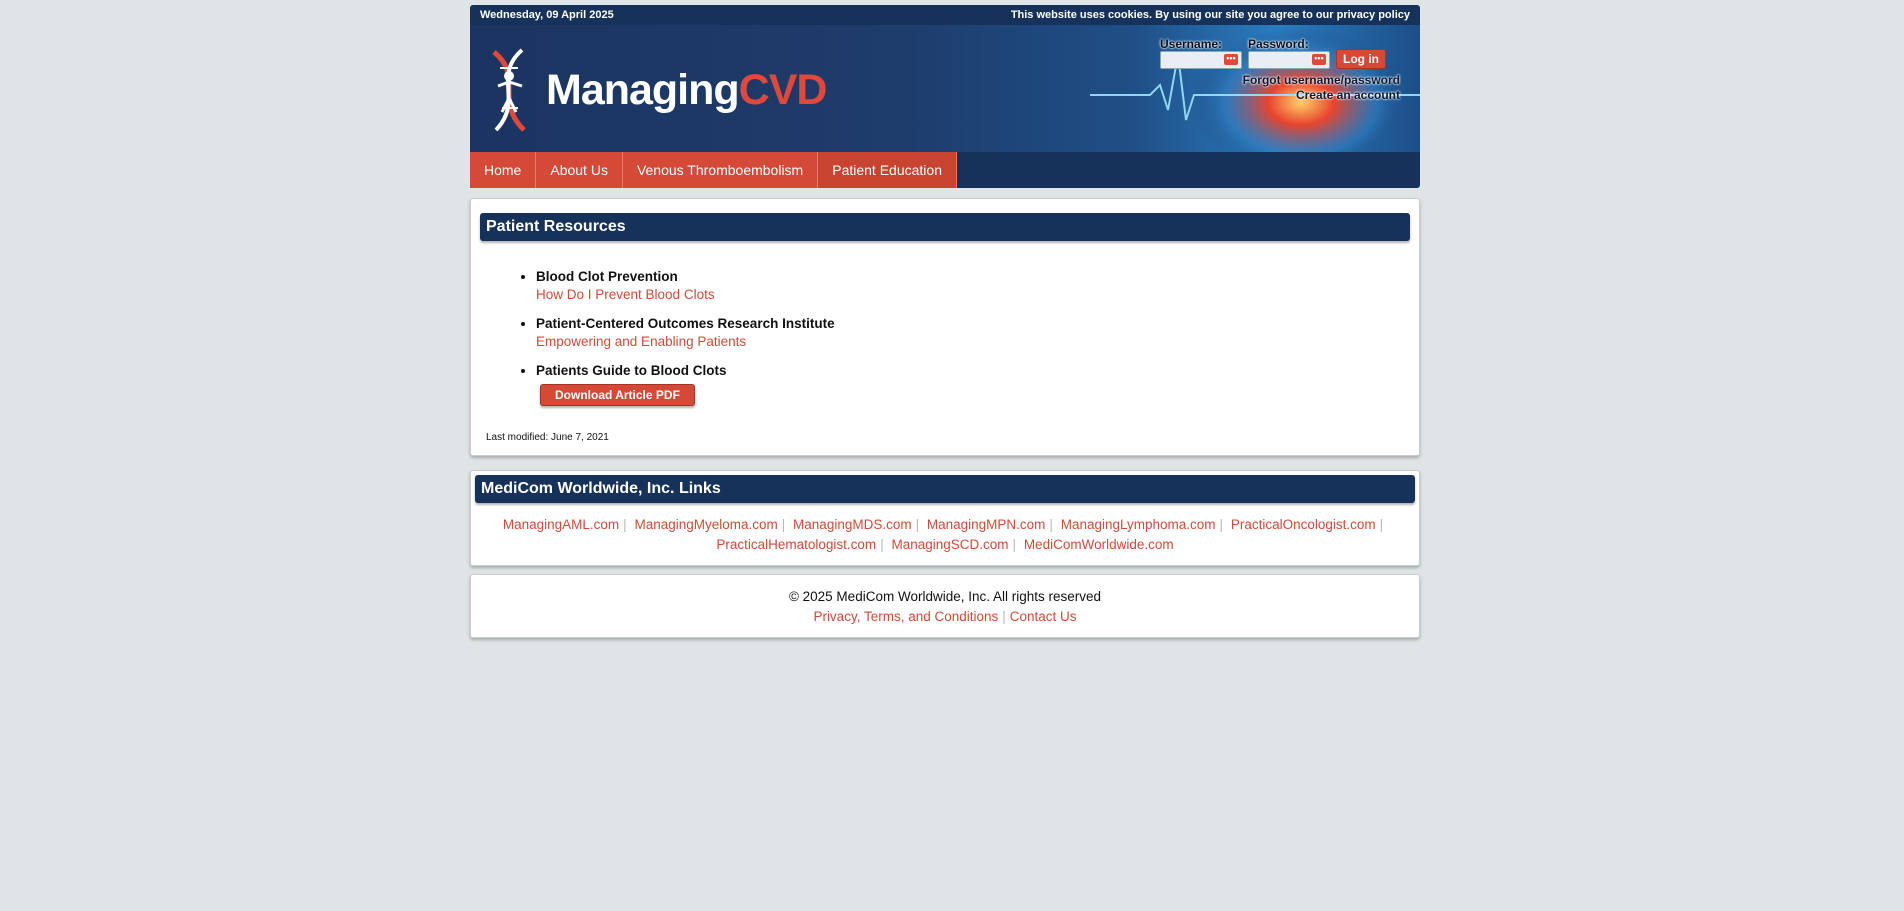 The height and width of the screenshot is (911, 1904). I want to click on site-logo: ManagingCVD, so click(656, 90).